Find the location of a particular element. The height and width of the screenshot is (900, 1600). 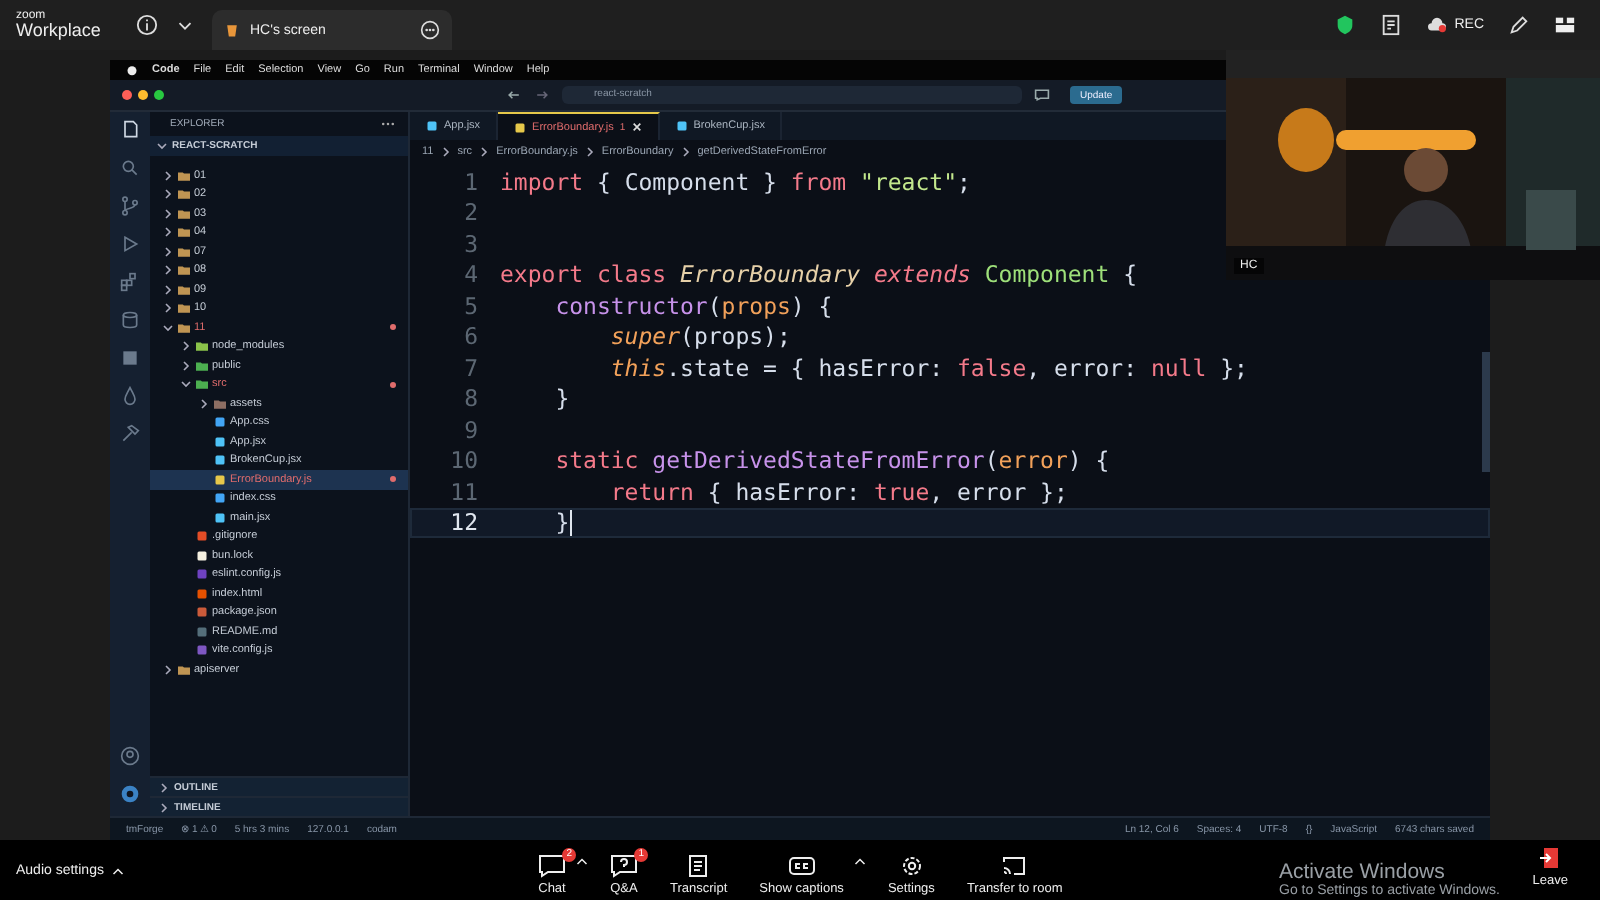

captions-icon is located at coordinates (801, 865).